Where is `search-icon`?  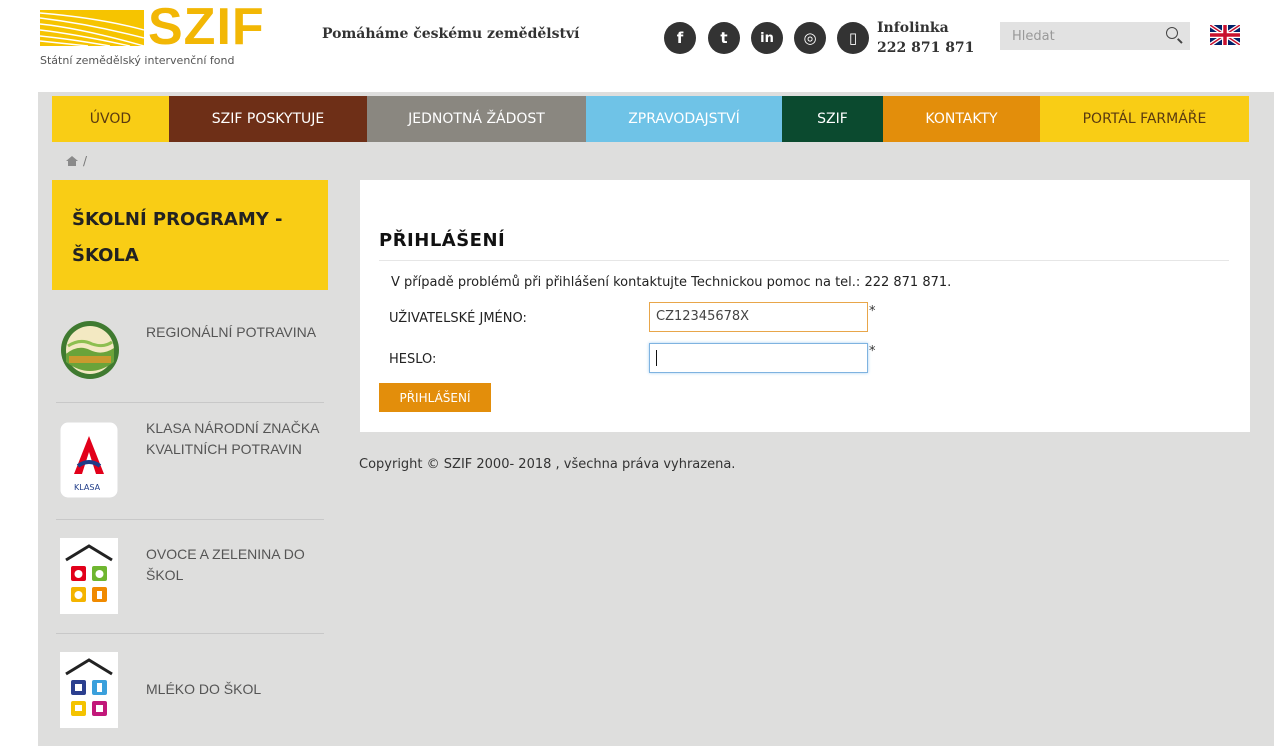 search-icon is located at coordinates (1172, 33).